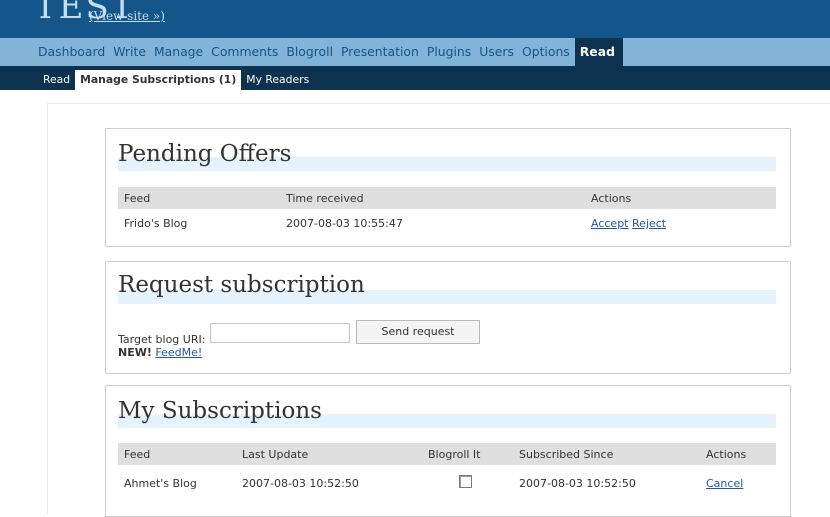  I want to click on column-header: Blogroll It, so click(454, 454).